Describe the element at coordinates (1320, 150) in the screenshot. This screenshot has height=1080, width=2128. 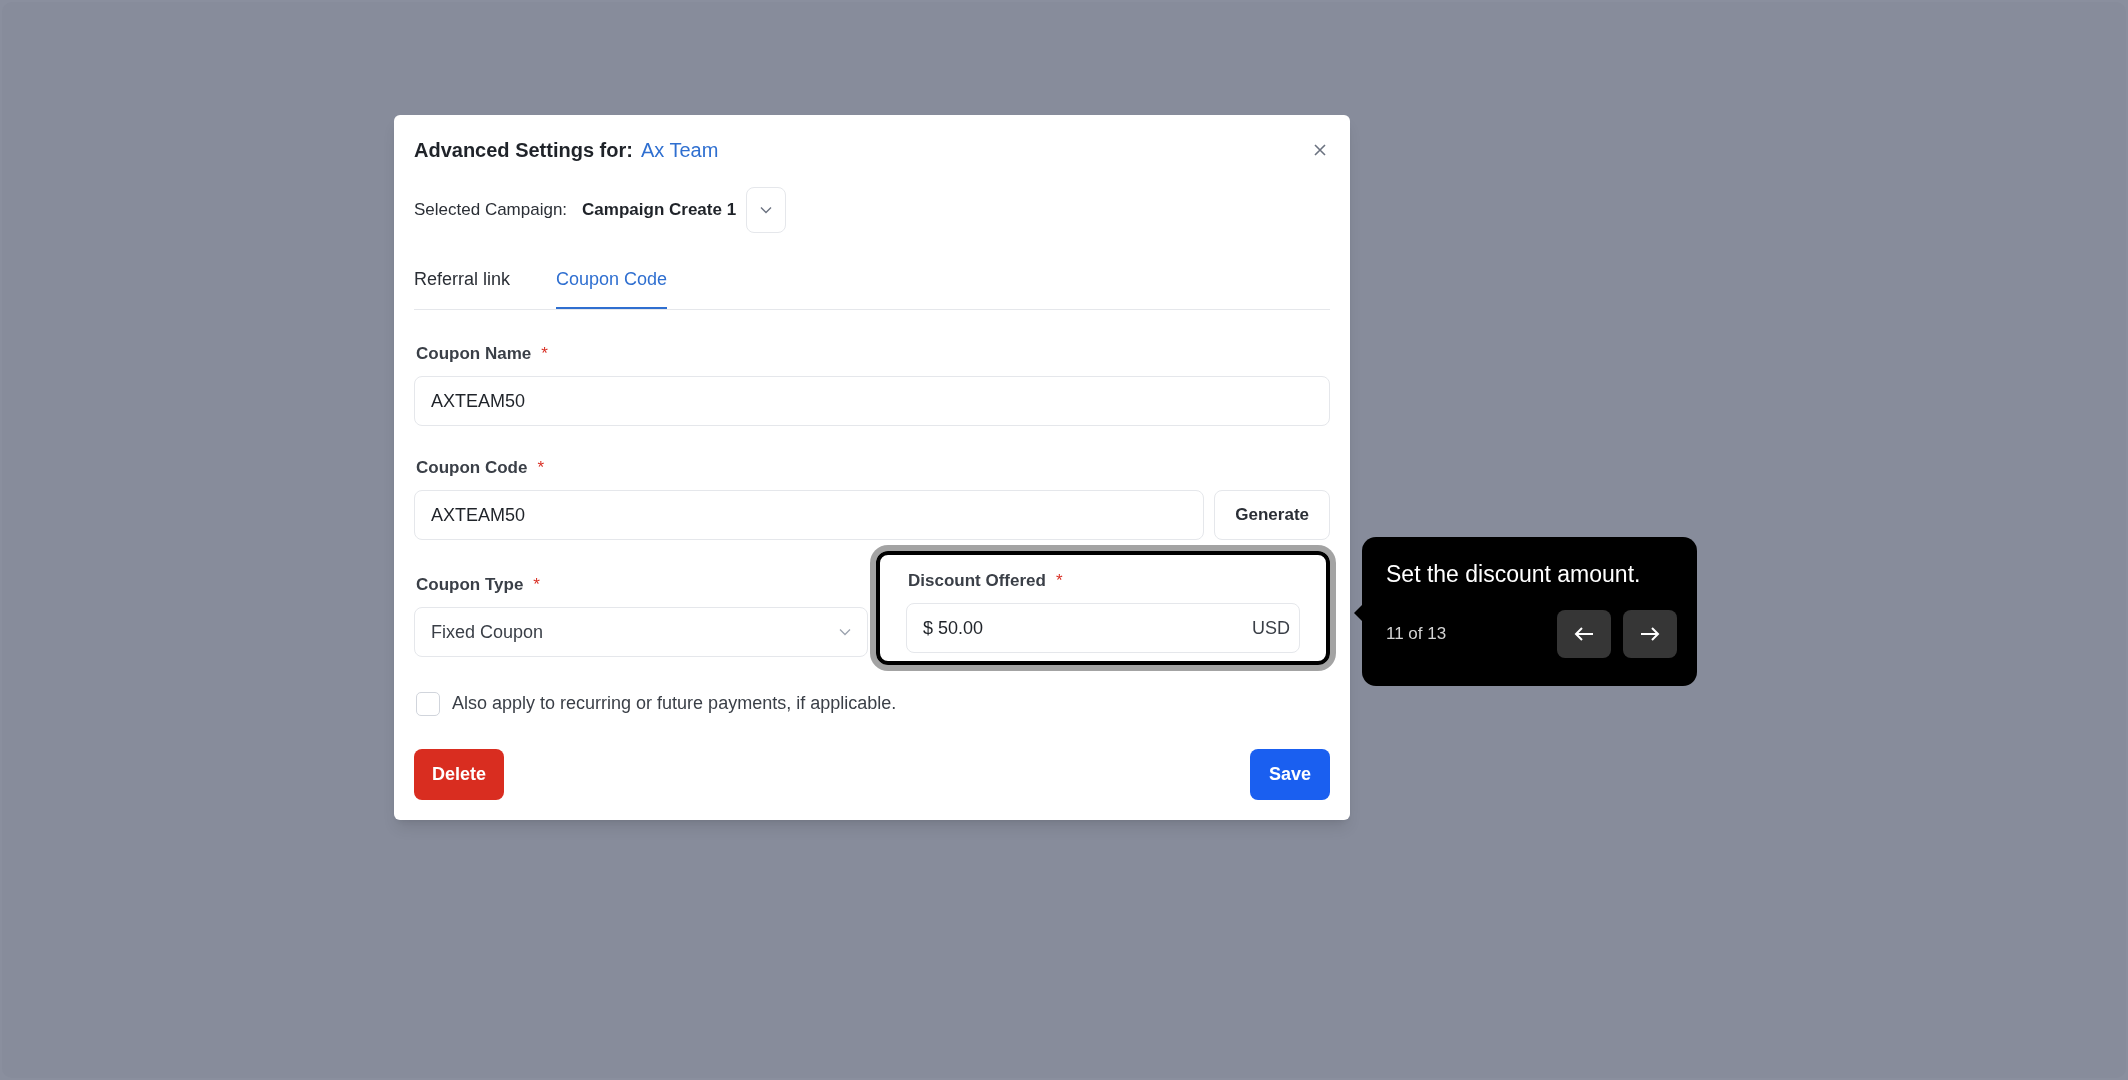
I see `close-icon` at that location.